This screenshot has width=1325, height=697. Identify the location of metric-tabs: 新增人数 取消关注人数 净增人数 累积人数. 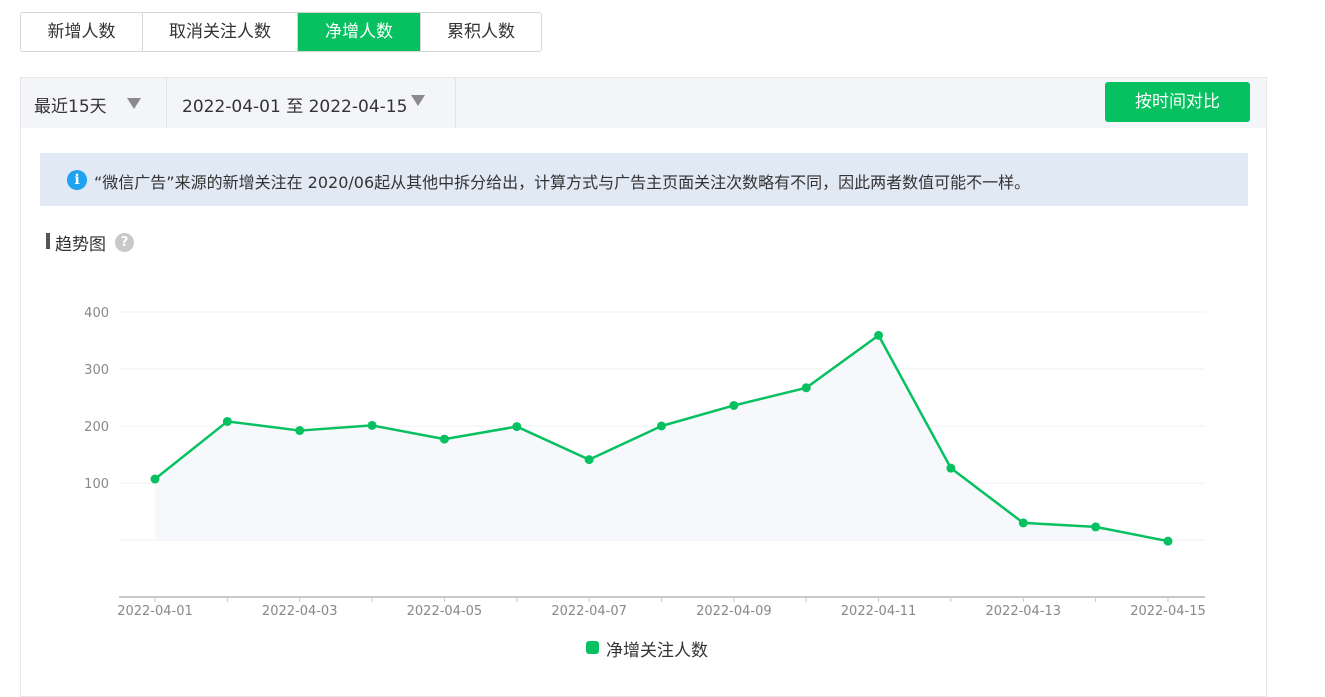
(281, 32).